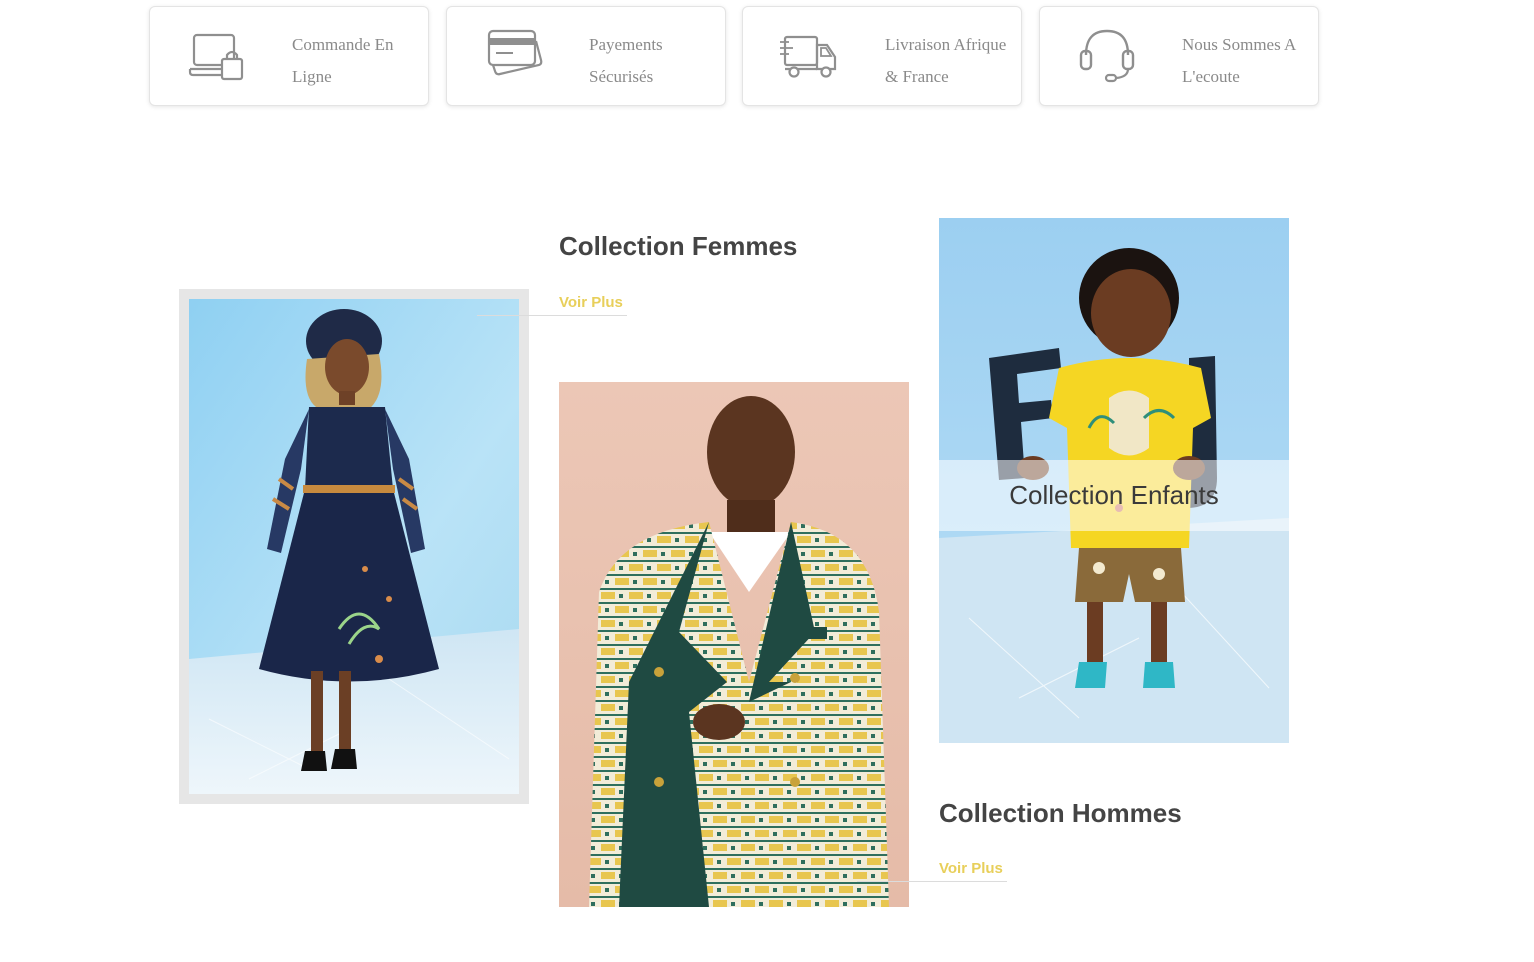  Describe the element at coordinates (1179, 56) in the screenshot. I see `feature-support: Nous Sommes A L'ecoute` at that location.